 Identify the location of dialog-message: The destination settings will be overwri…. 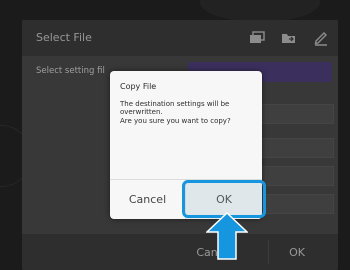
(175, 112).